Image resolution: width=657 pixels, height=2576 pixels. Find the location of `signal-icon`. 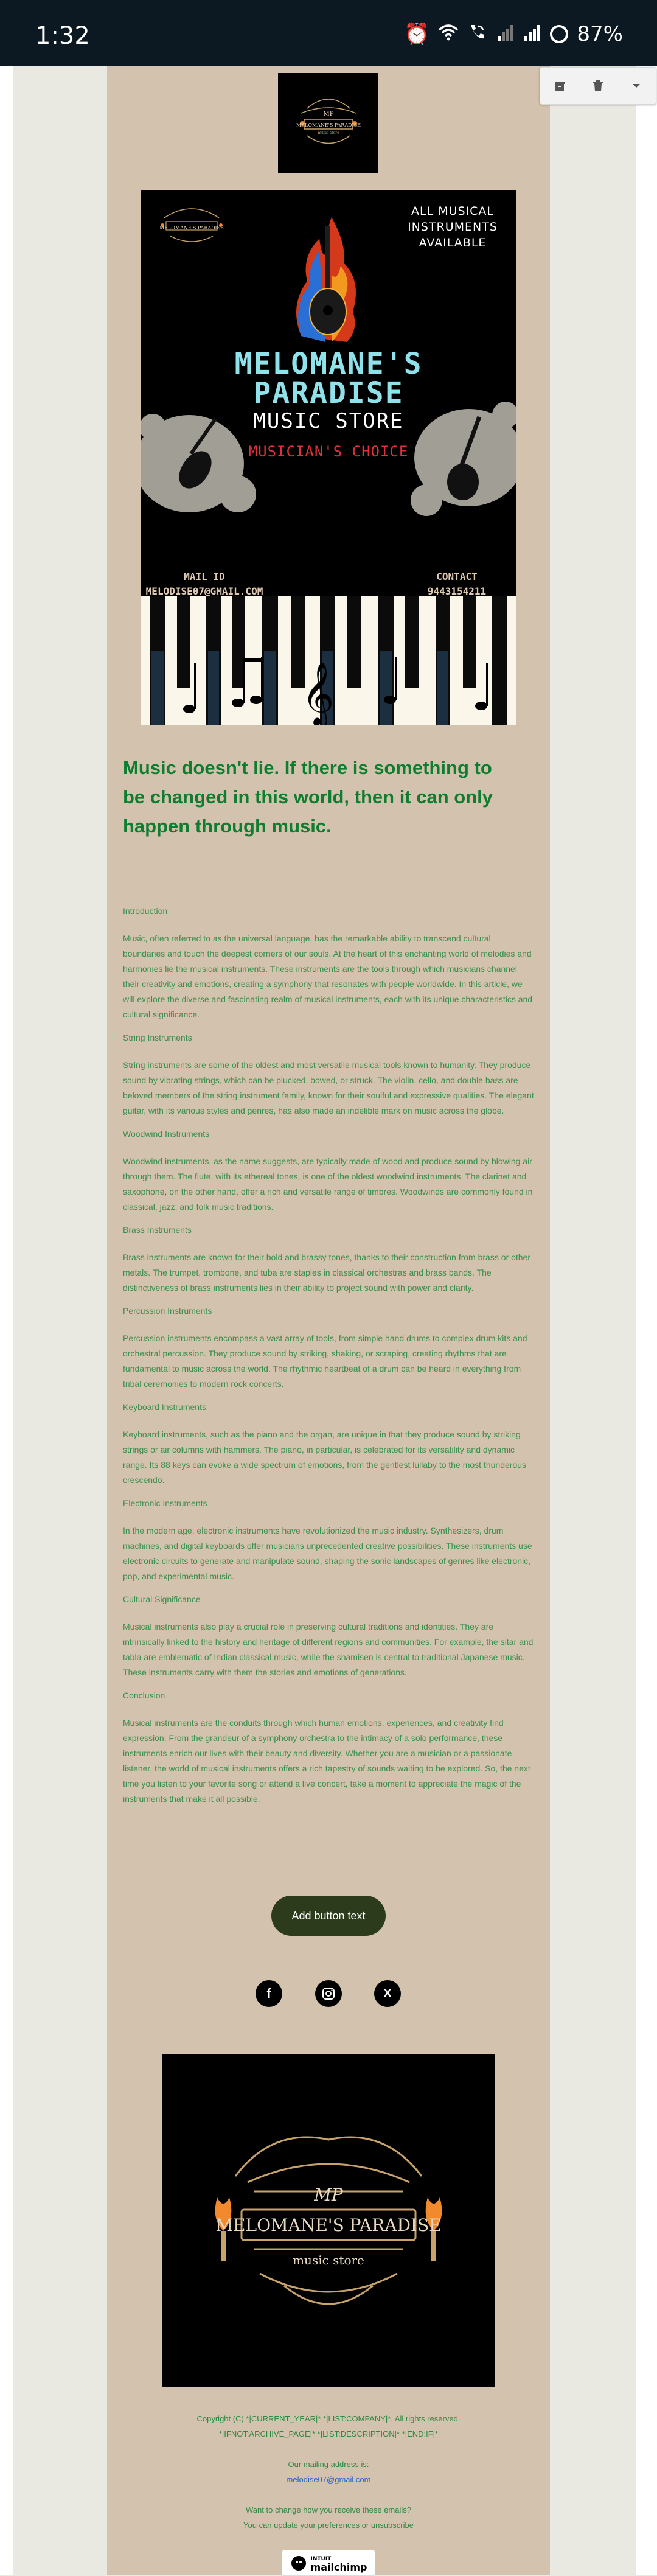

signal-icon is located at coordinates (532, 34).